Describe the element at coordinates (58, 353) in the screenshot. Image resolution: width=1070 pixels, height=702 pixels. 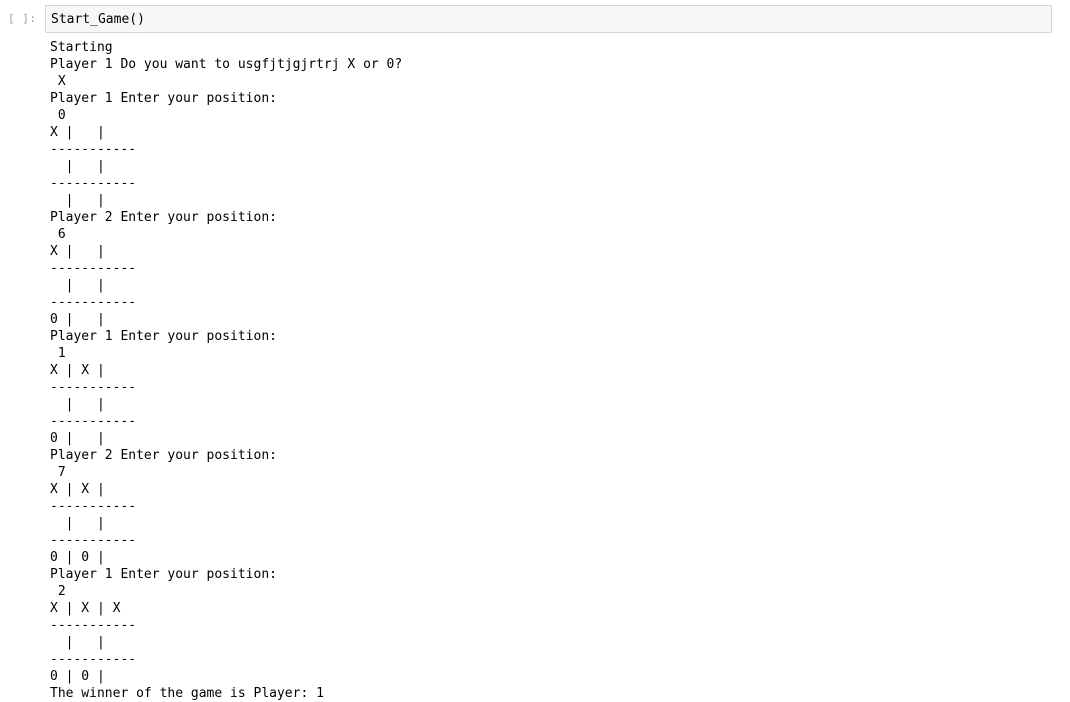
I see `output-line: 1` at that location.